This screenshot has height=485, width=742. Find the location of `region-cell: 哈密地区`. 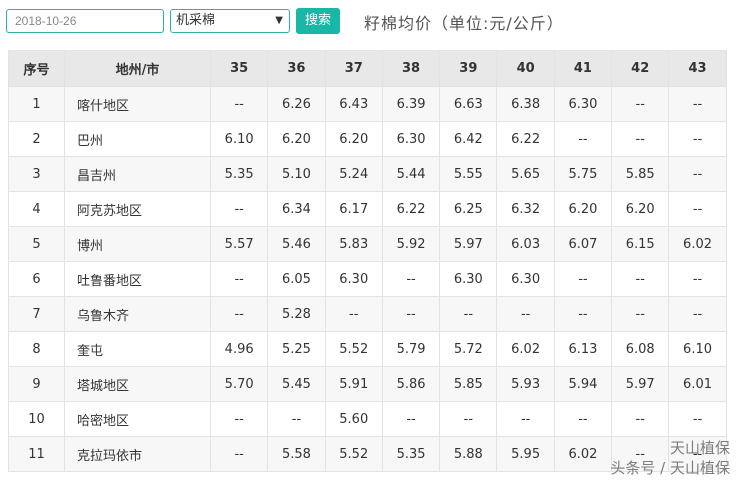

region-cell: 哈密地区 is located at coordinates (137, 419).